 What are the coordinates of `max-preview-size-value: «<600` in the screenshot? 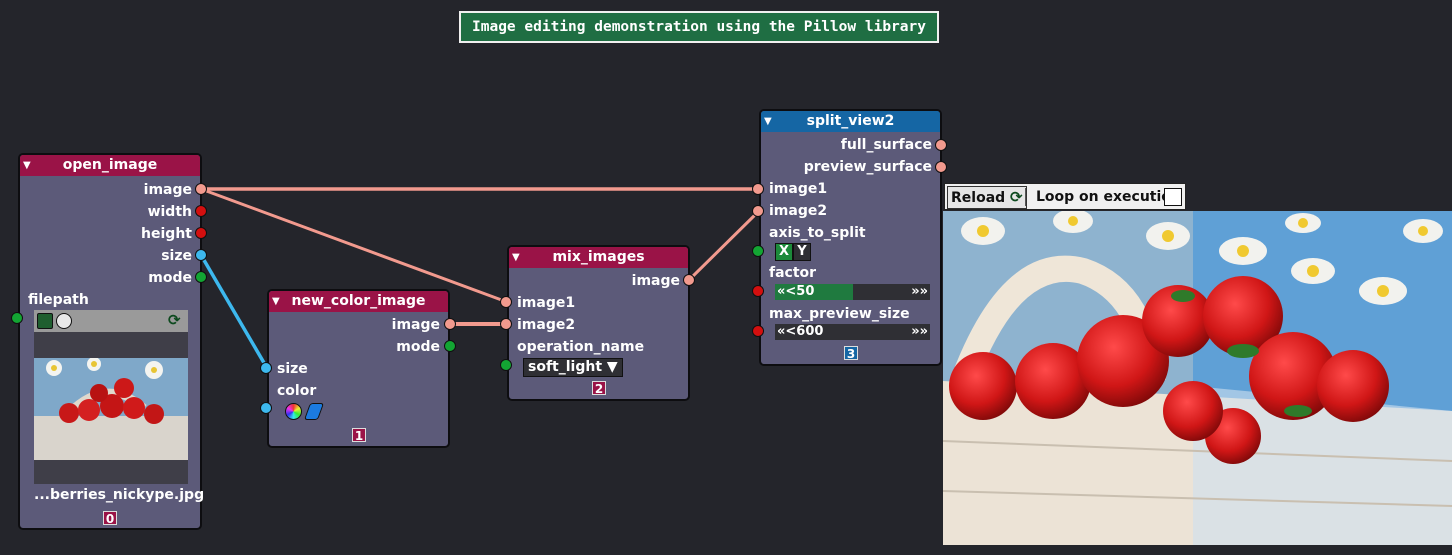 It's located at (800, 331).